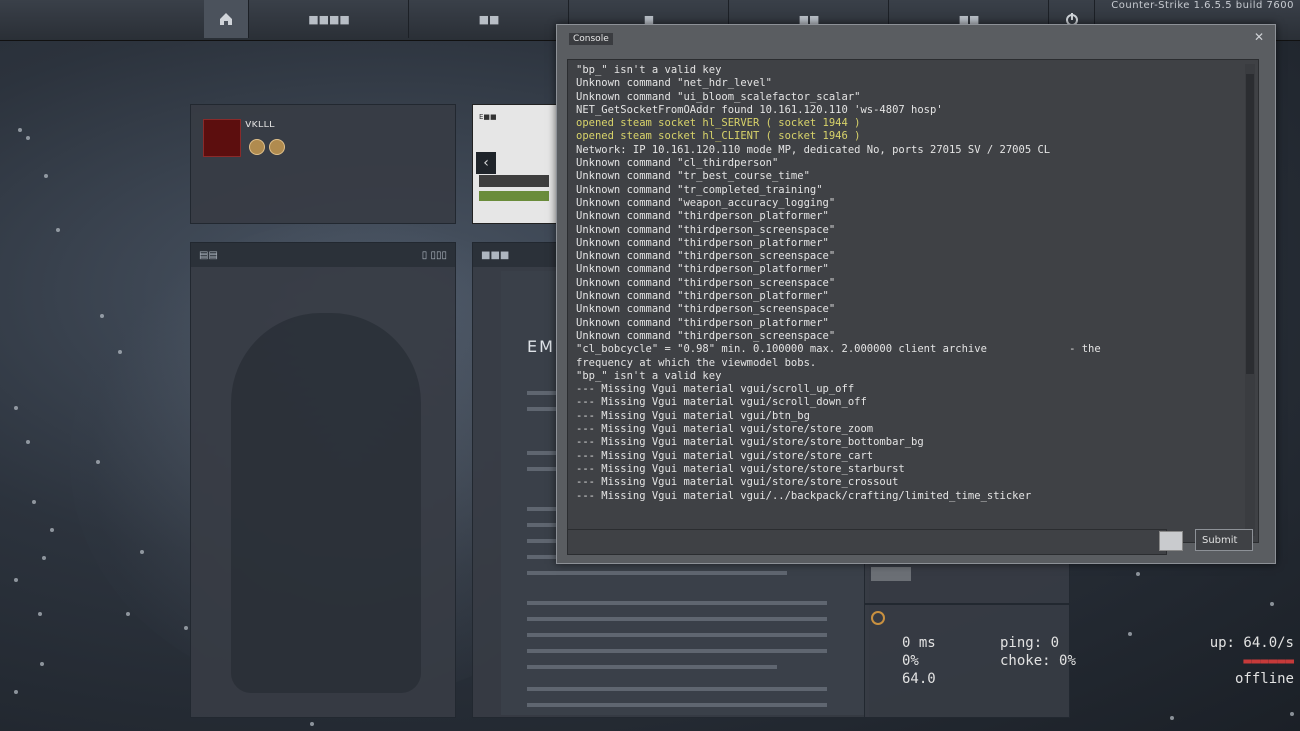 Image resolution: width=1300 pixels, height=731 pixels. What do you see at coordinates (693, 176) in the screenshot?
I see `console-line: Unknown command "tr_best_course_time"` at bounding box center [693, 176].